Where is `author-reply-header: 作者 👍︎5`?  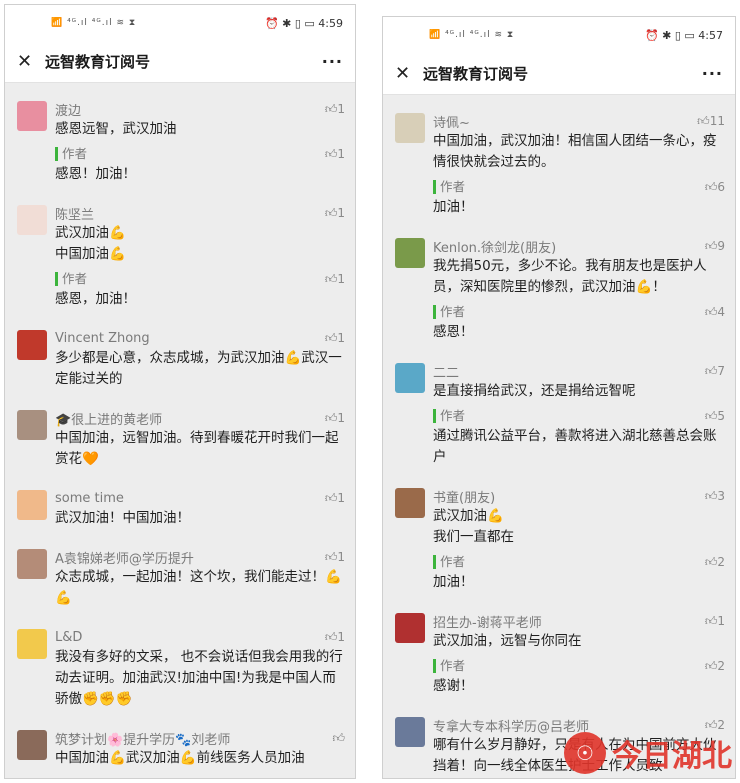
author-reply-header: 作者 👍︎5 is located at coordinates (579, 416).